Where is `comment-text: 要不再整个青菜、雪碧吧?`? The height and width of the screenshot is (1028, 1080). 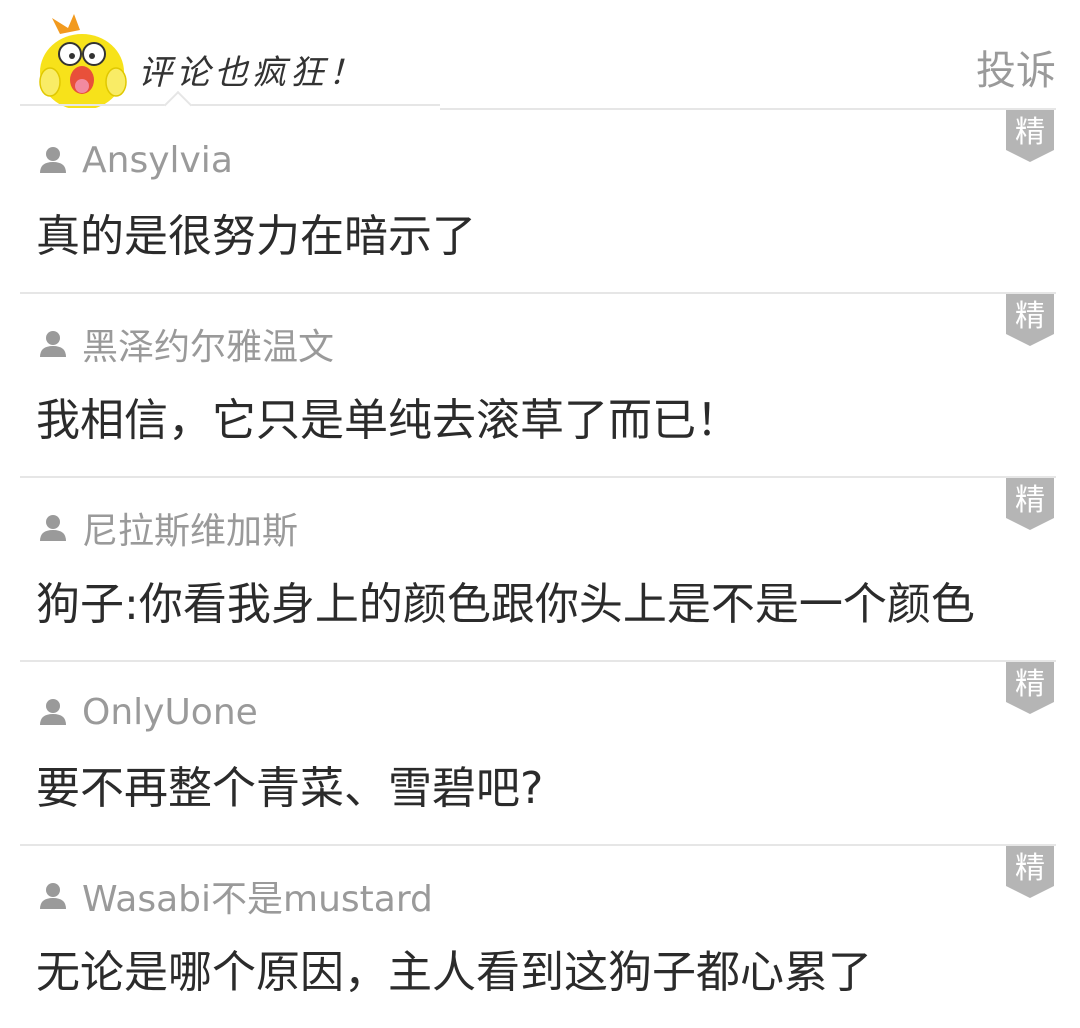
comment-text: 要不再整个青菜、雪碧吧? is located at coordinates (290, 788).